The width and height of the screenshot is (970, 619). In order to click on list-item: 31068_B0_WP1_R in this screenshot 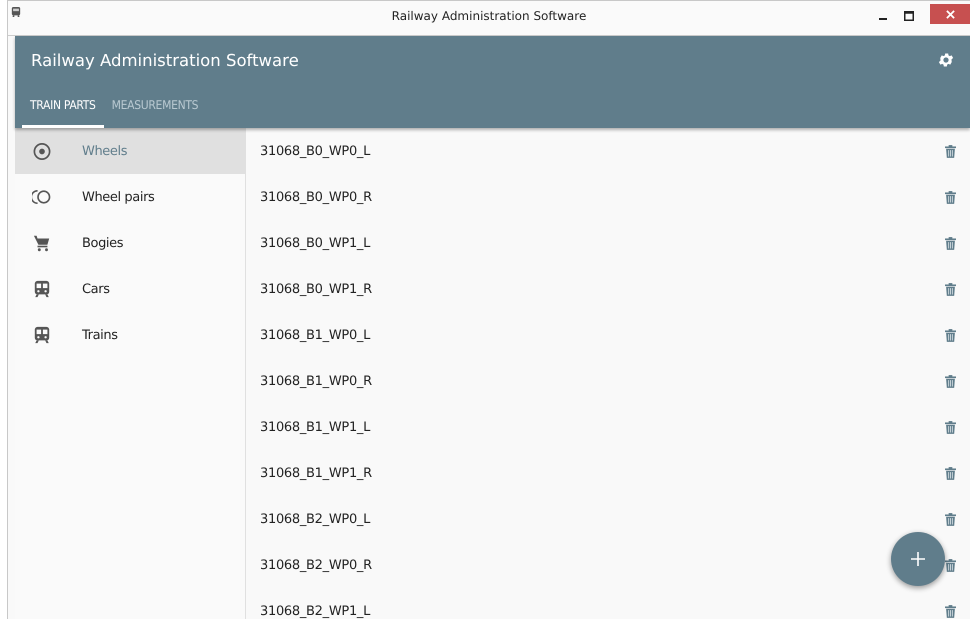, I will do `click(316, 289)`.